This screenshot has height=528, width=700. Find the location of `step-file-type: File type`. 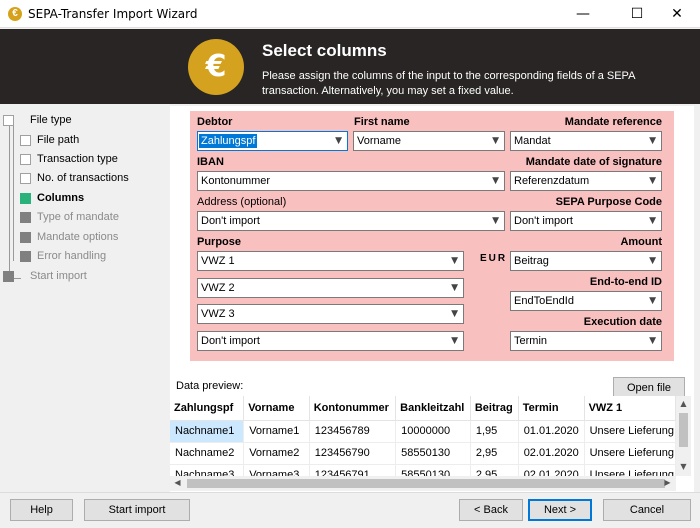

step-file-type: File type is located at coordinates (37, 120).